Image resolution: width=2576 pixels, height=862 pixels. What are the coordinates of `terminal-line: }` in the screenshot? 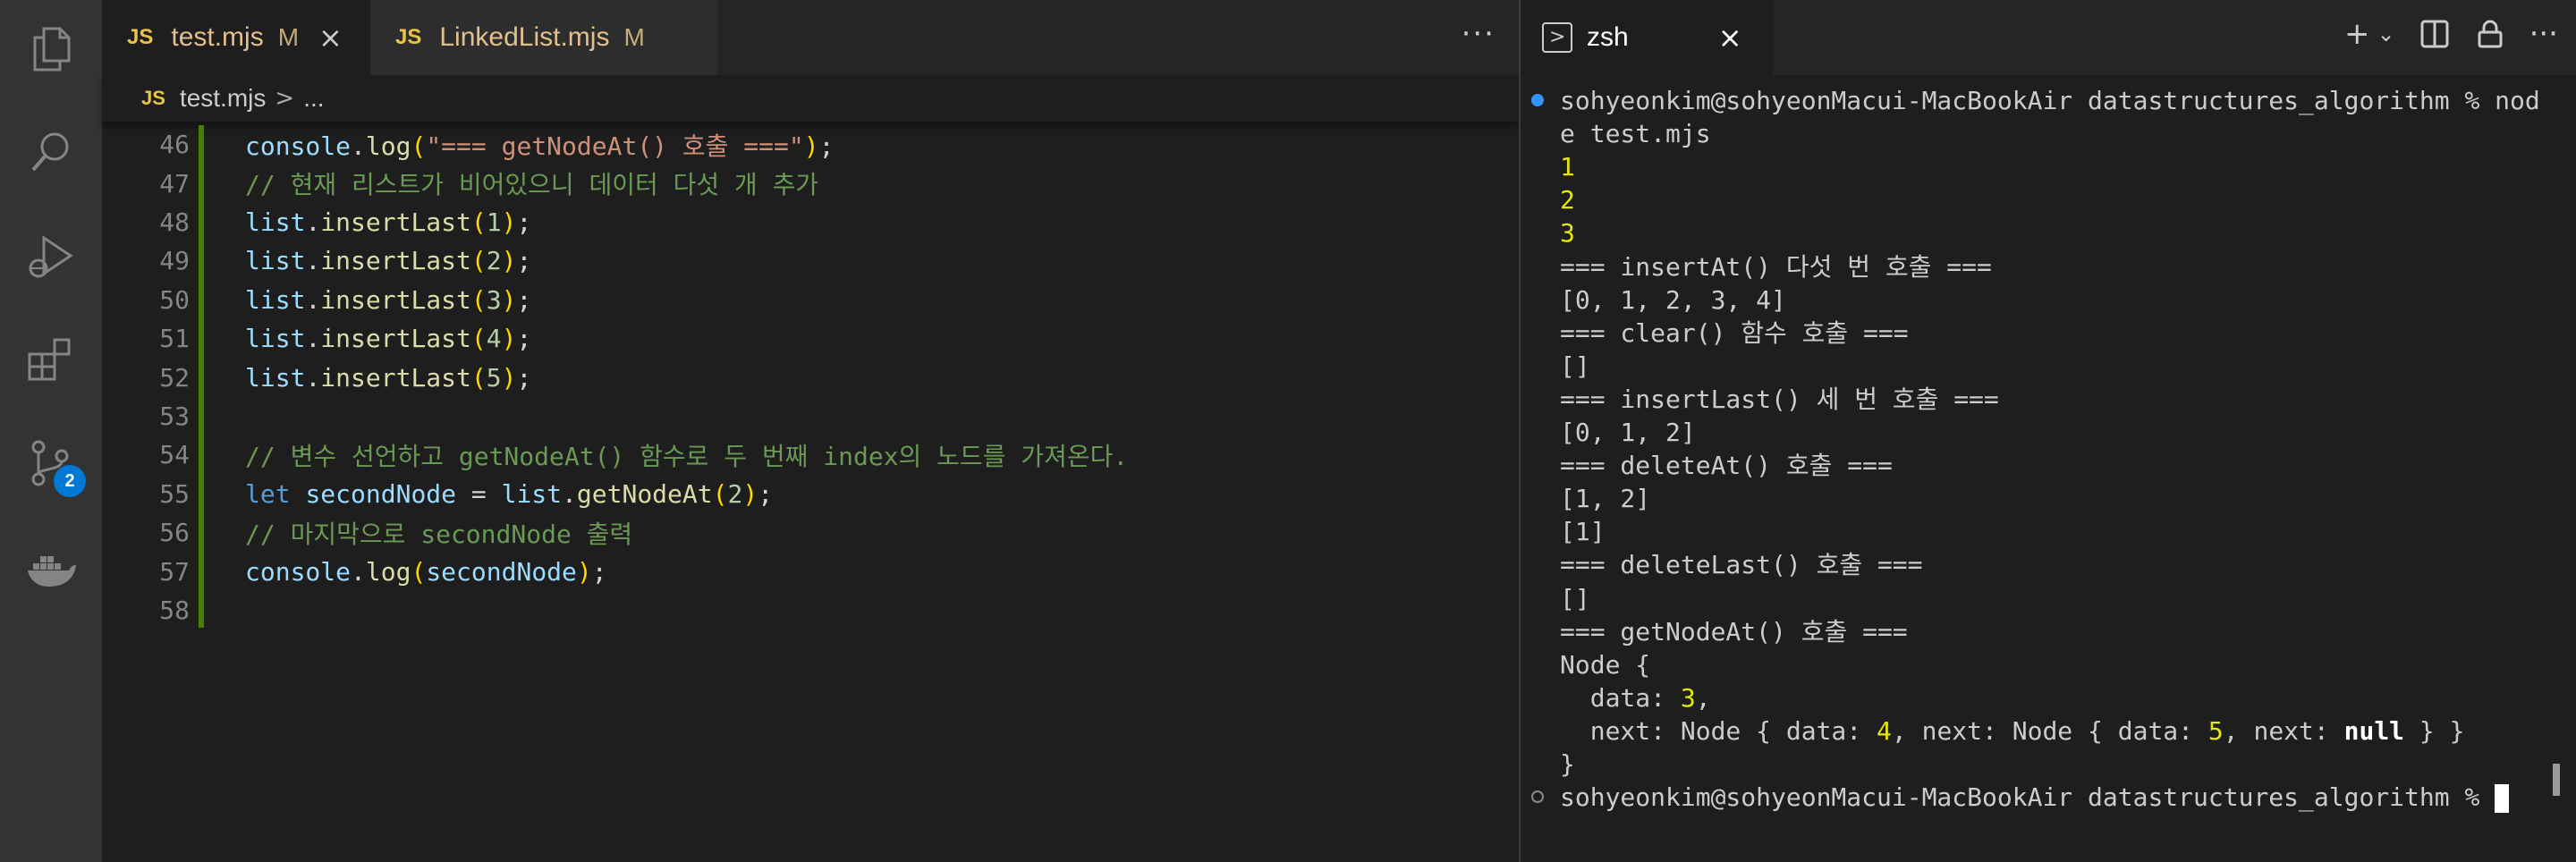 It's located at (1567, 765).